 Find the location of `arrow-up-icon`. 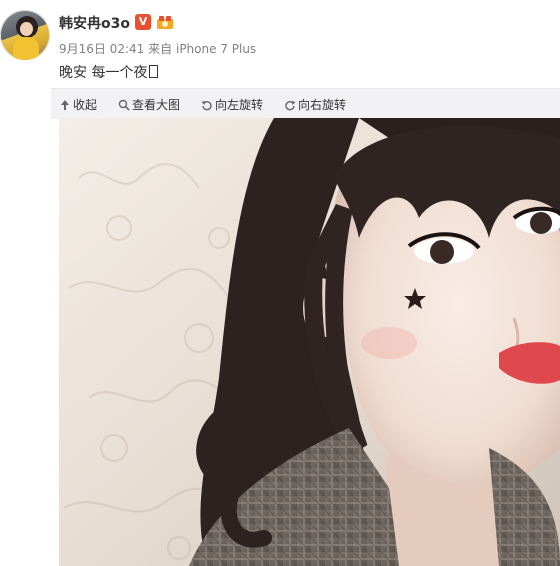

arrow-up-icon is located at coordinates (65, 104).